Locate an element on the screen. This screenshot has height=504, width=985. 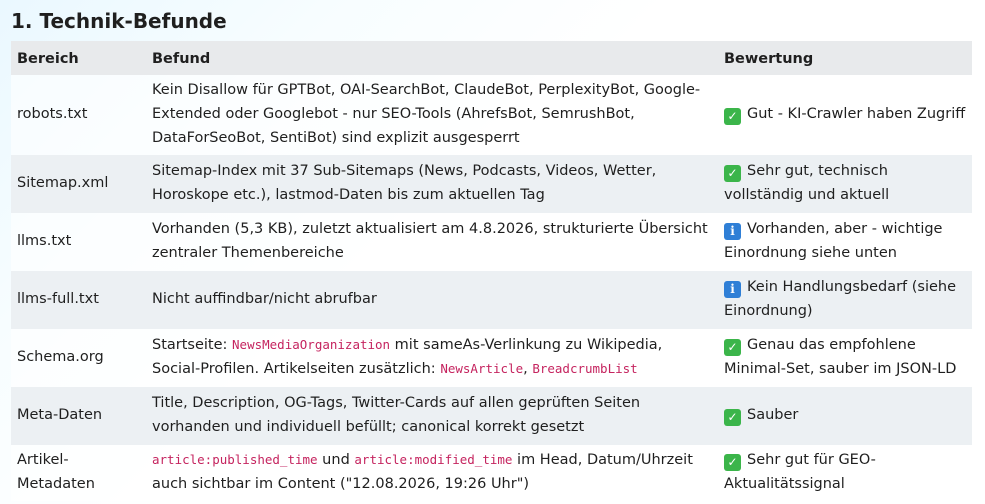
finding-text: und is located at coordinates (336, 460).